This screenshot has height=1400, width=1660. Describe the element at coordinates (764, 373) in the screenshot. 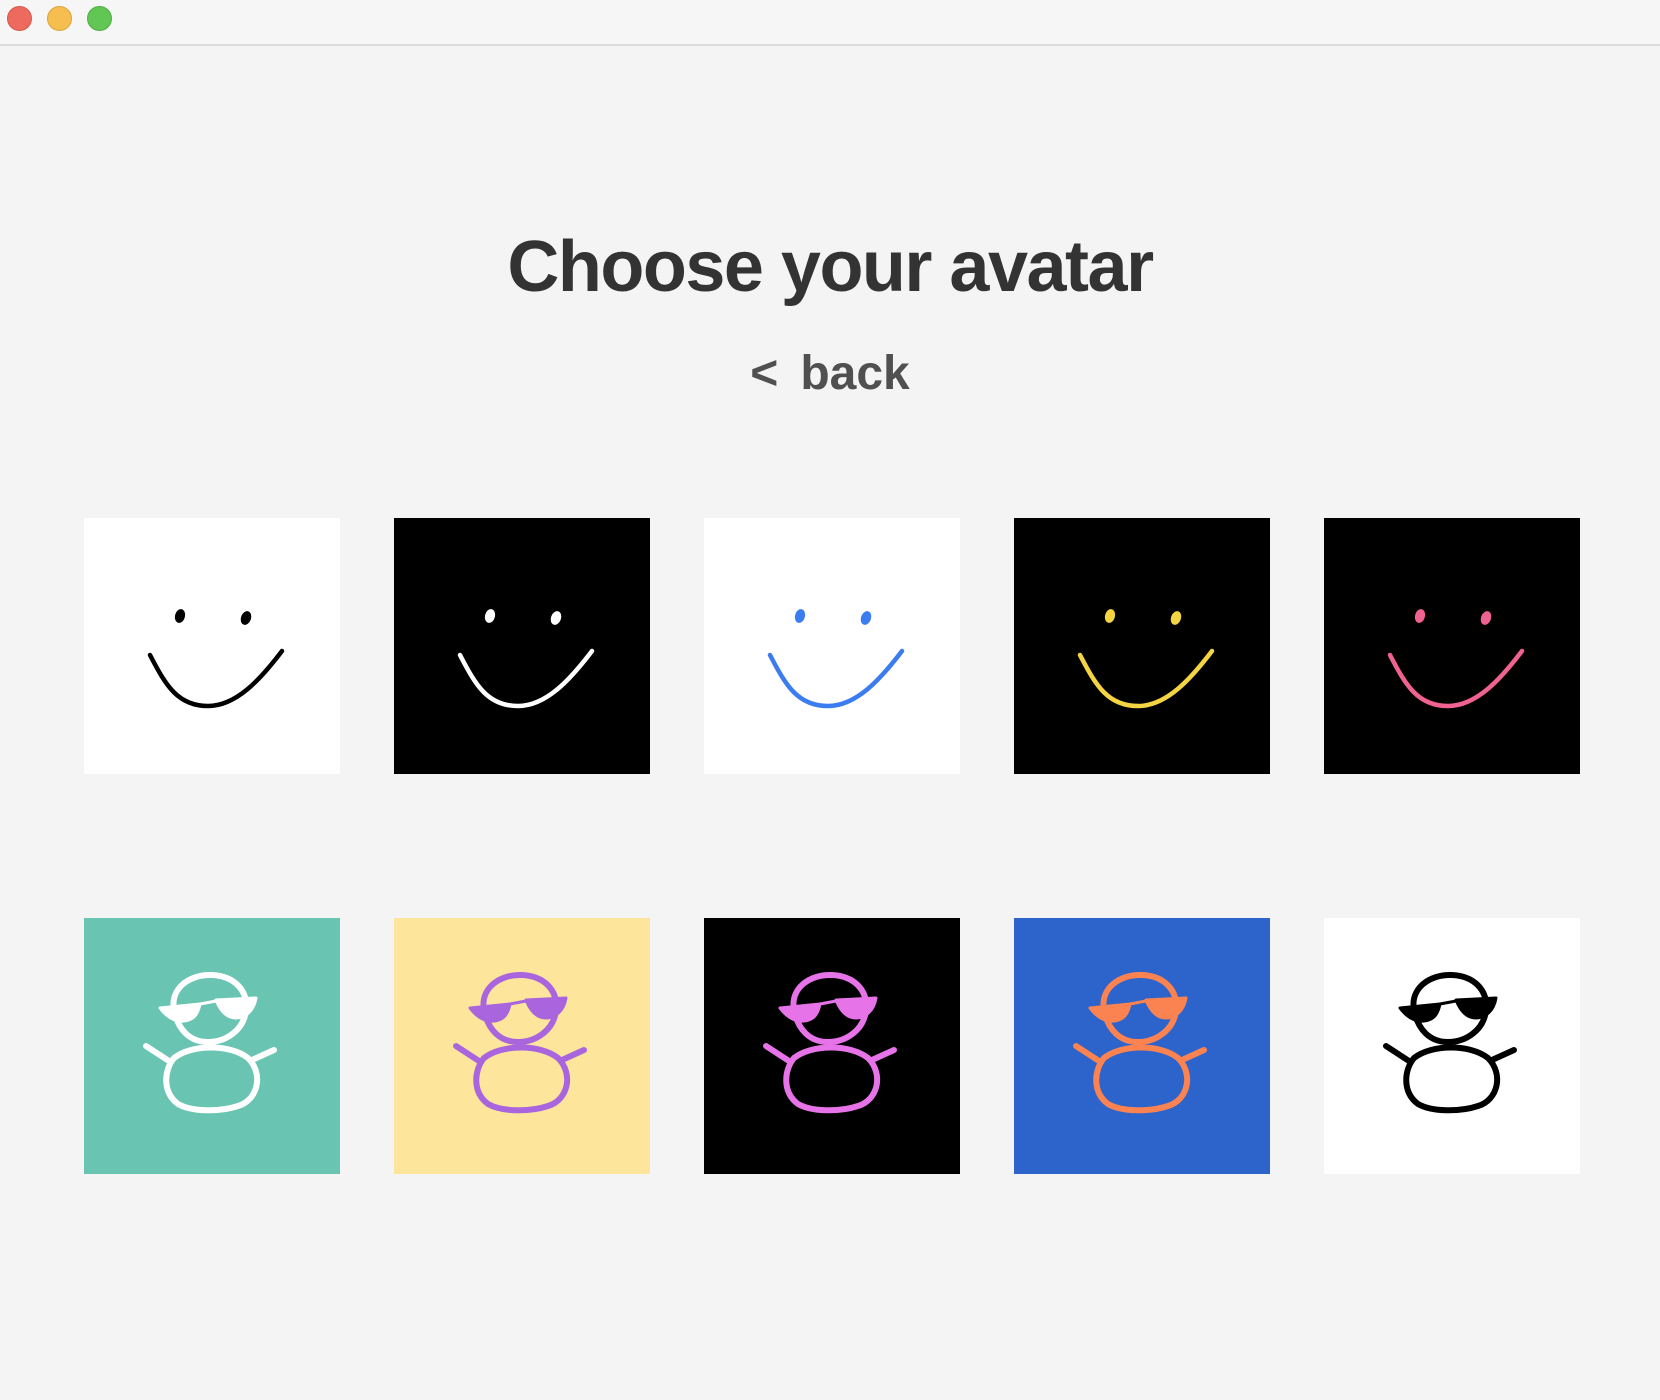

I see `chevron-left-icon: <` at that location.